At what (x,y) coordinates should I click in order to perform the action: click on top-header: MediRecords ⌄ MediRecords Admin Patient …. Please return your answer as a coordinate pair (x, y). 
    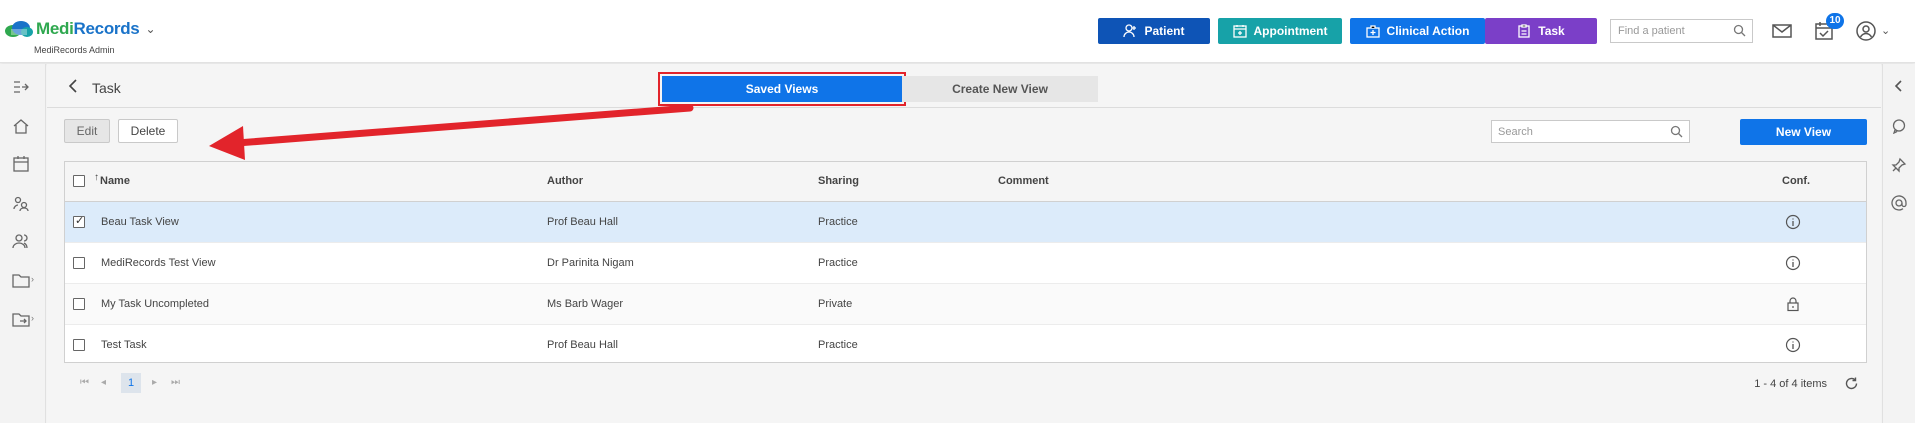
    Looking at the image, I should click on (957, 31).